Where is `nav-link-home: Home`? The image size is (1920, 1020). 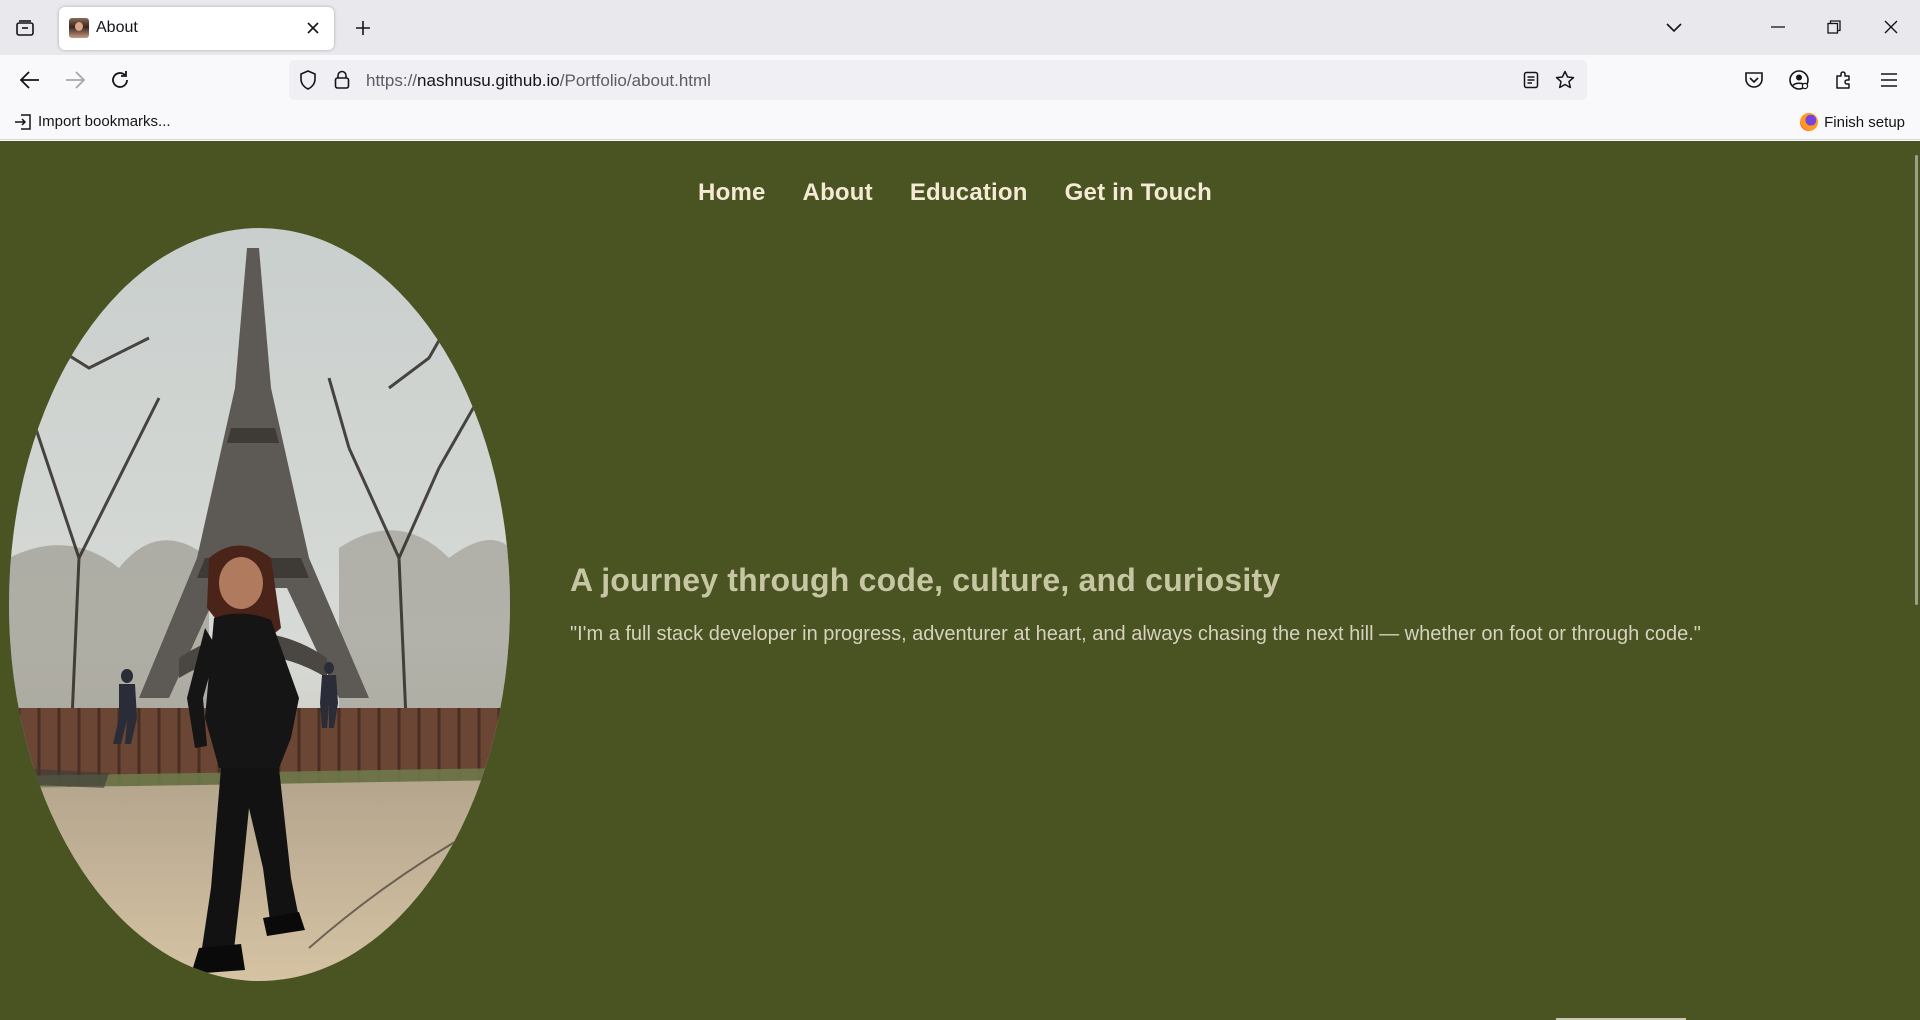
nav-link-home: Home is located at coordinates (731, 193).